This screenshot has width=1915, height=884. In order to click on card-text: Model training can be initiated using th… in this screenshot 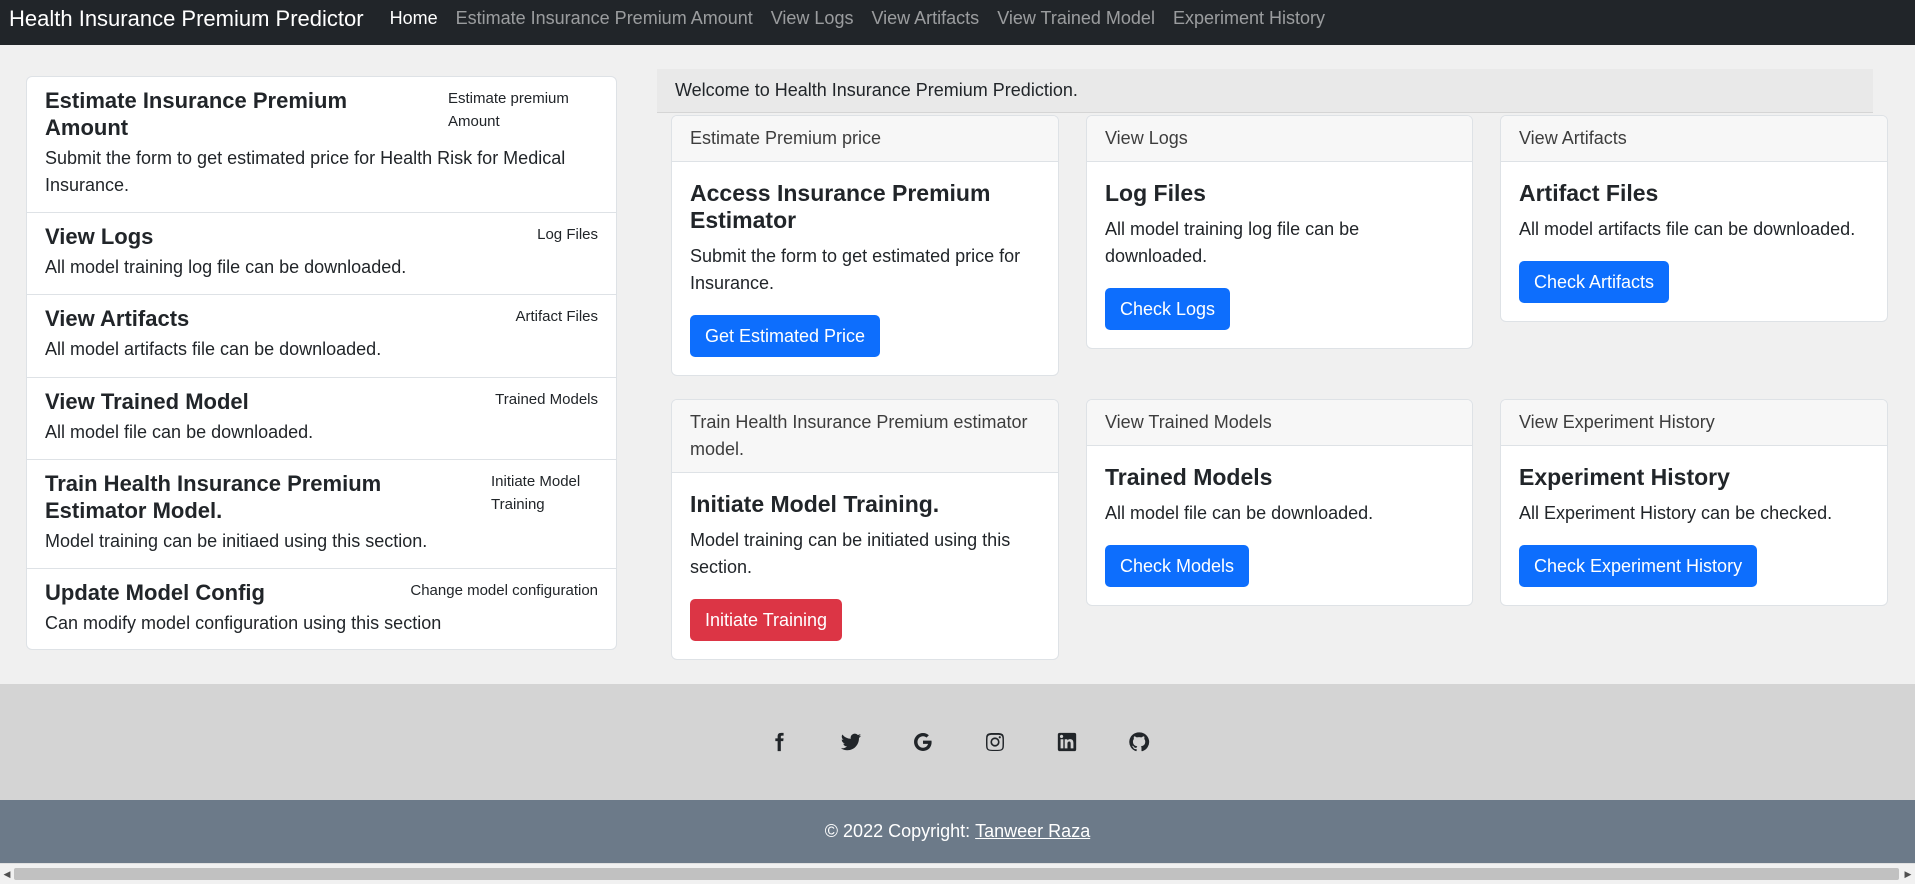, I will do `click(850, 553)`.